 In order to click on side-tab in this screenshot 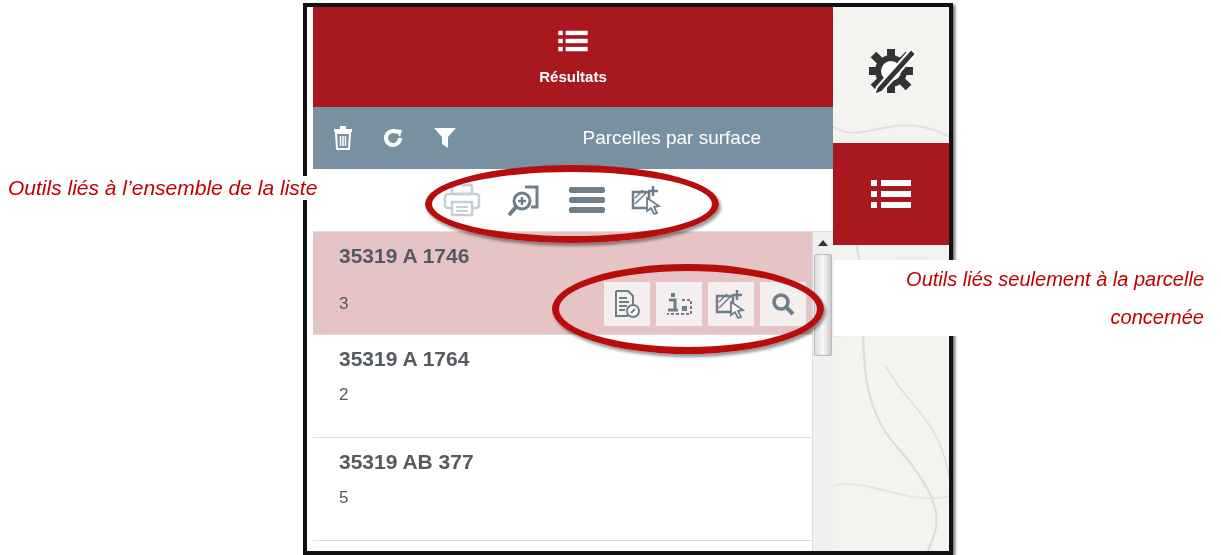, I will do `click(891, 194)`.